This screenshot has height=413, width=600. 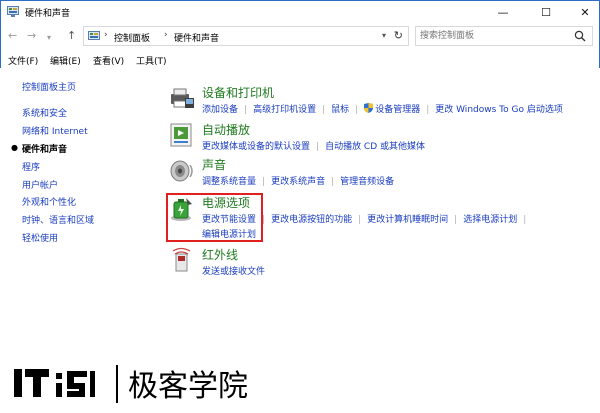 I want to click on category-links: 更改媒体或设备的默认设置 | 自动播放 CD 或其他媒体, so click(x=313, y=145).